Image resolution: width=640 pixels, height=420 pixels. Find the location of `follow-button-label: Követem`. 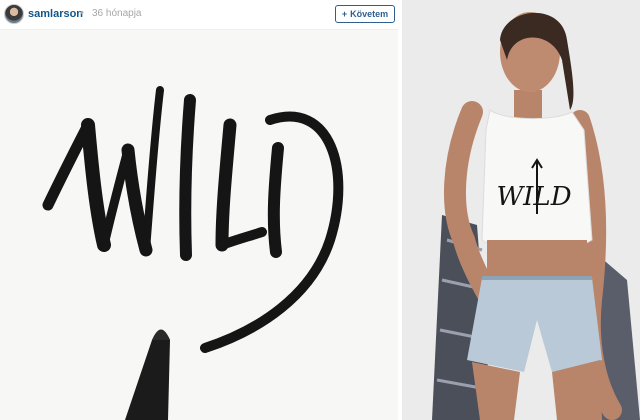

follow-button-label: Követem is located at coordinates (369, 14).